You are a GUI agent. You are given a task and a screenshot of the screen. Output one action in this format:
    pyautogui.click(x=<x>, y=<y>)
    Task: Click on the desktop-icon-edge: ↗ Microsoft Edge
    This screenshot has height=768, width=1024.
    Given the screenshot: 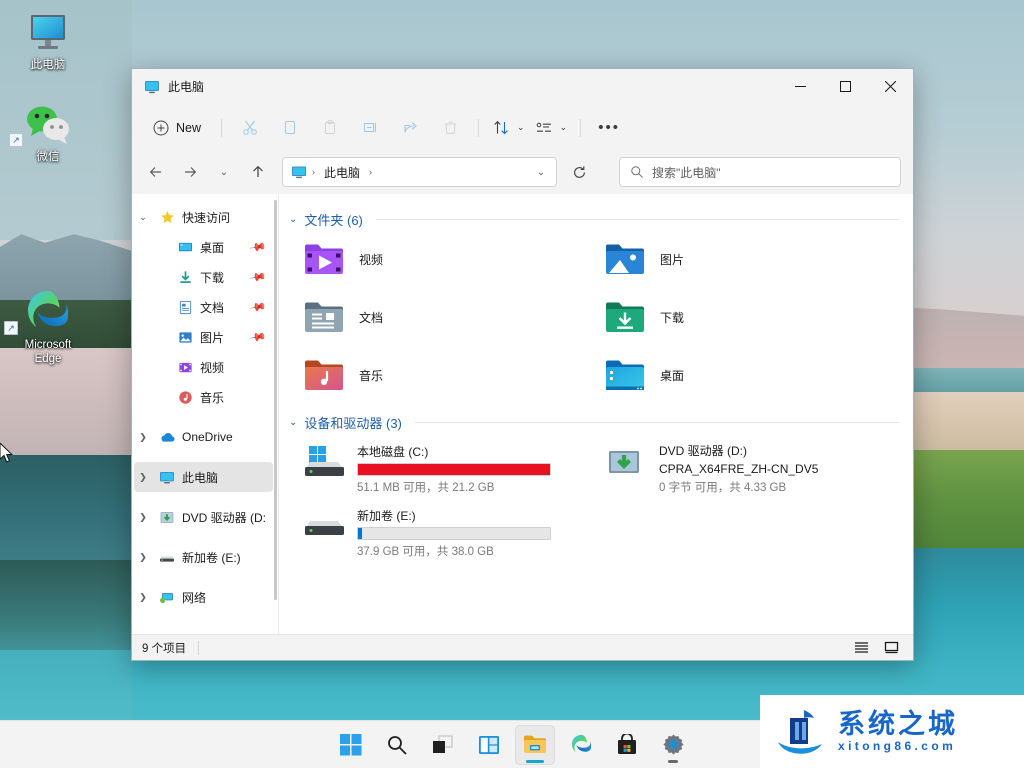 What is the action you would take?
    pyautogui.click(x=48, y=327)
    